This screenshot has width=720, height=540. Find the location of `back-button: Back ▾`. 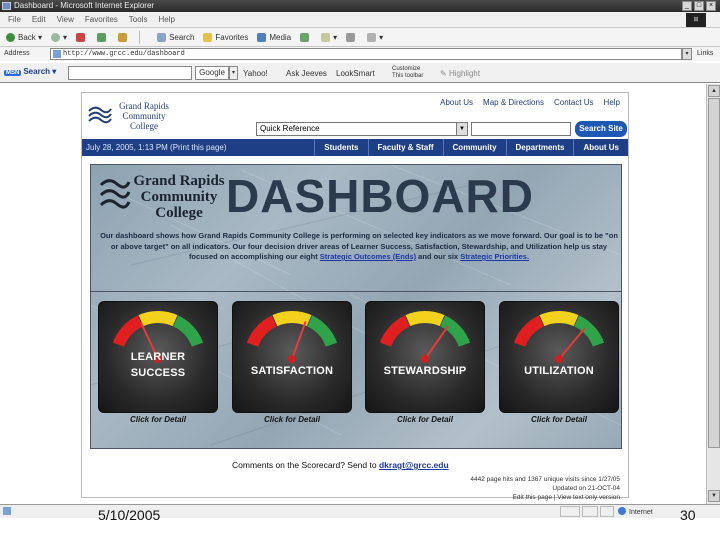

back-button: Back ▾ is located at coordinates (24, 37).